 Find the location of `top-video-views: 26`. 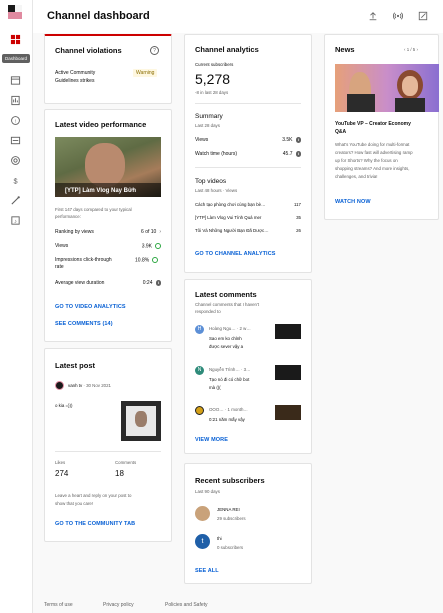

top-video-views: 26 is located at coordinates (298, 230).